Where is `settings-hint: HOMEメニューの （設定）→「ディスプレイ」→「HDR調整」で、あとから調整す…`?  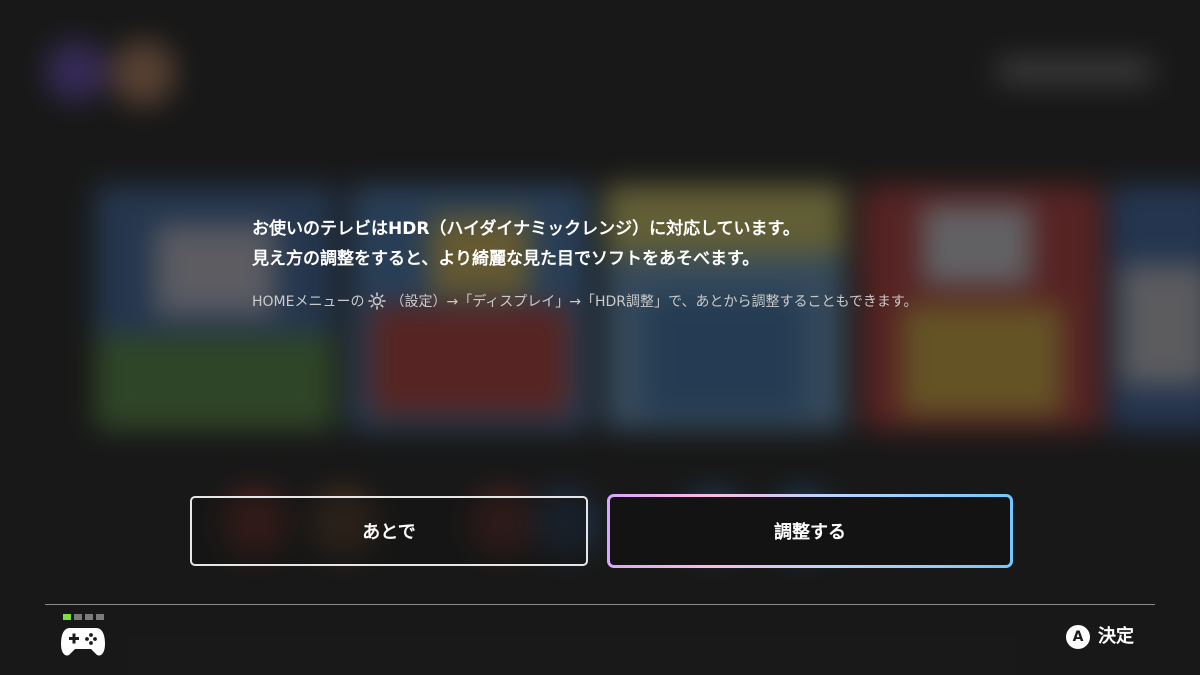 settings-hint: HOMEメニューの （設定）→「ディスプレイ」→「HDR調整」で、あとから調整す… is located at coordinates (584, 301).